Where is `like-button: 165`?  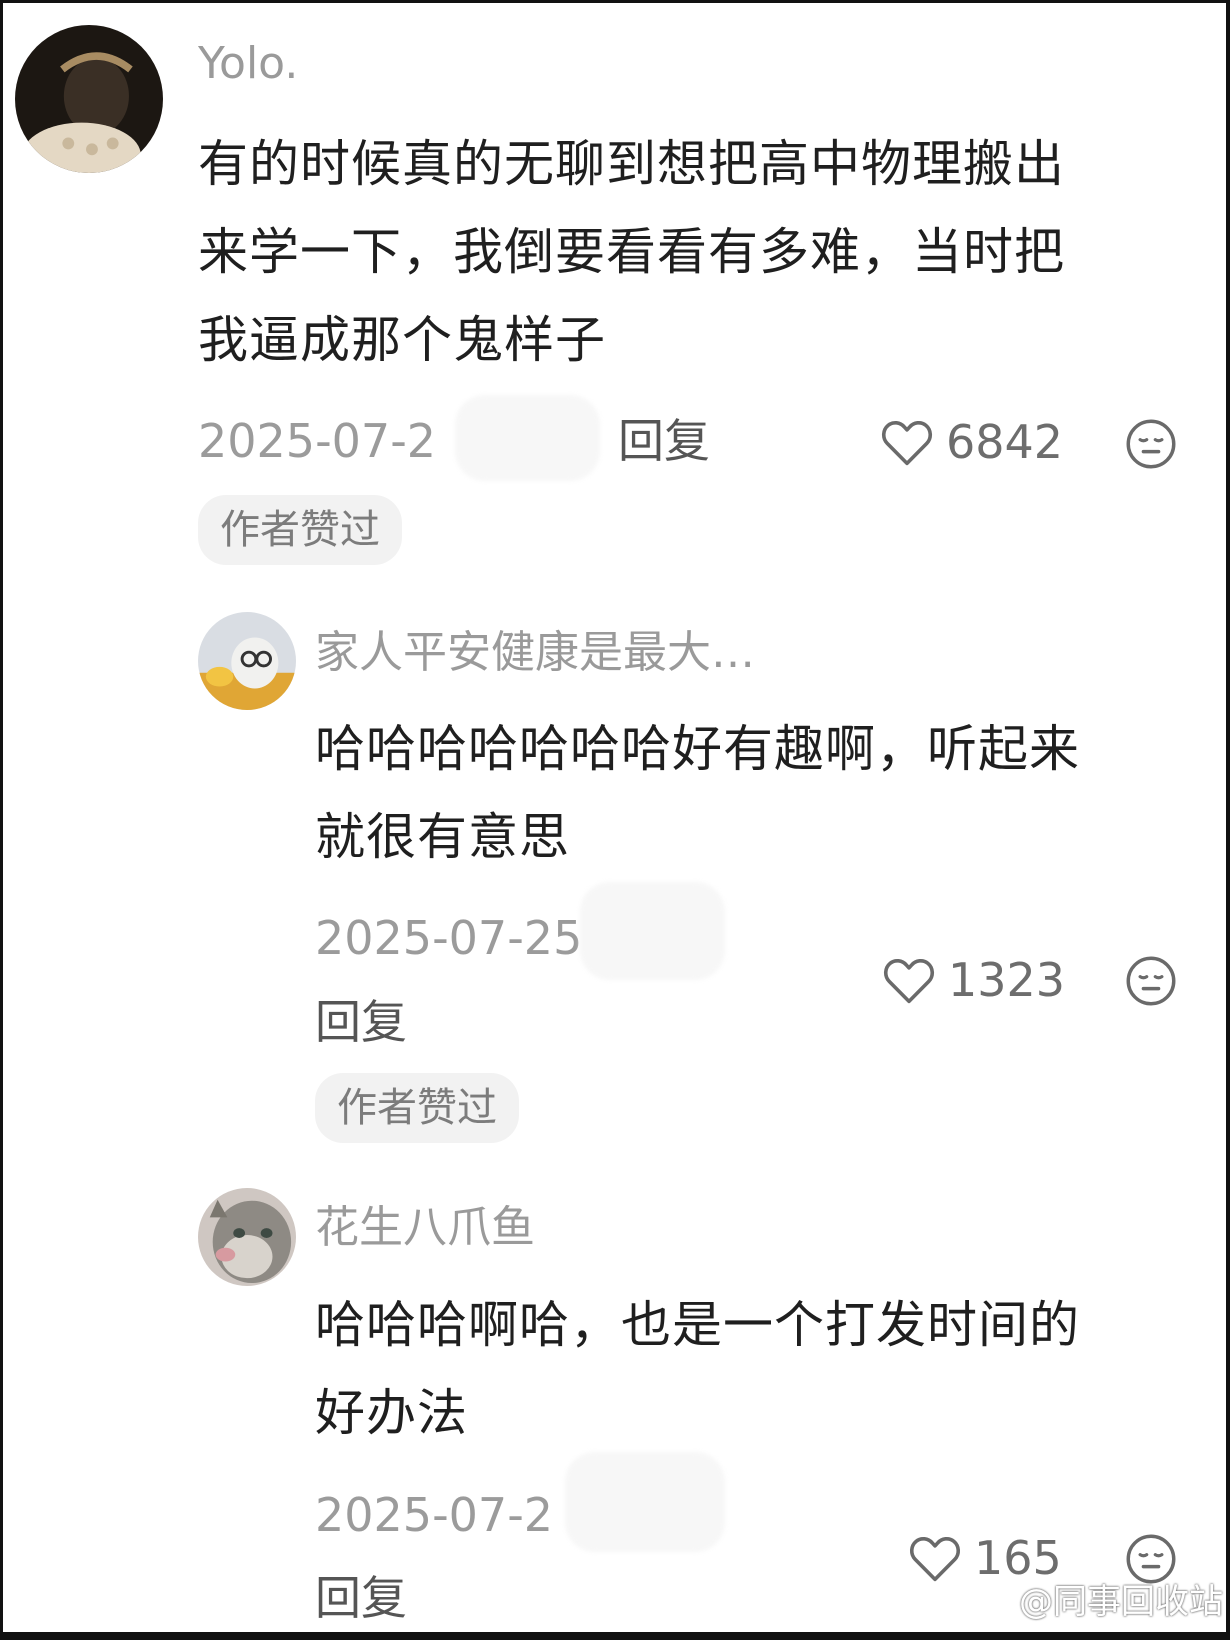 like-button: 165 is located at coordinates (985, 1558).